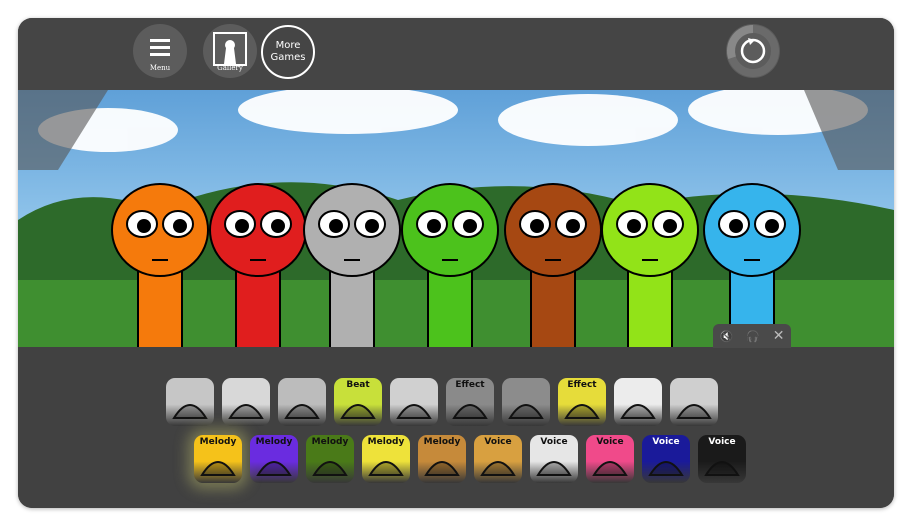 This screenshot has width=912, height=527. I want to click on palette-icon-row2-2: Melody, so click(274, 459).